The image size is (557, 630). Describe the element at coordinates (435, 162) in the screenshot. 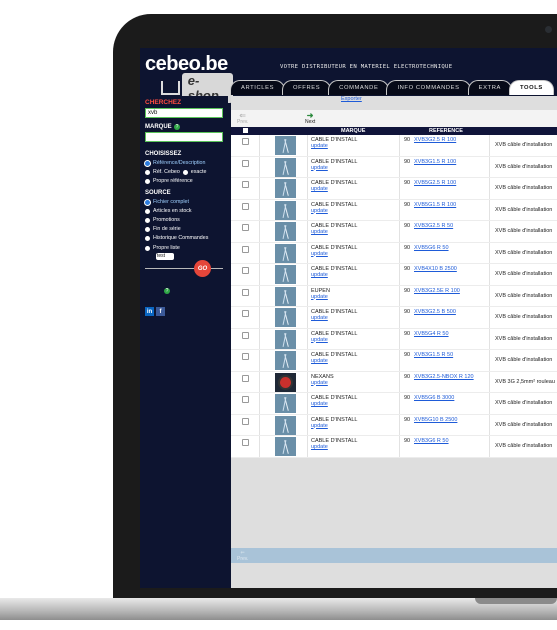

I see `reference-link: XVB3G1.5 R 100` at that location.